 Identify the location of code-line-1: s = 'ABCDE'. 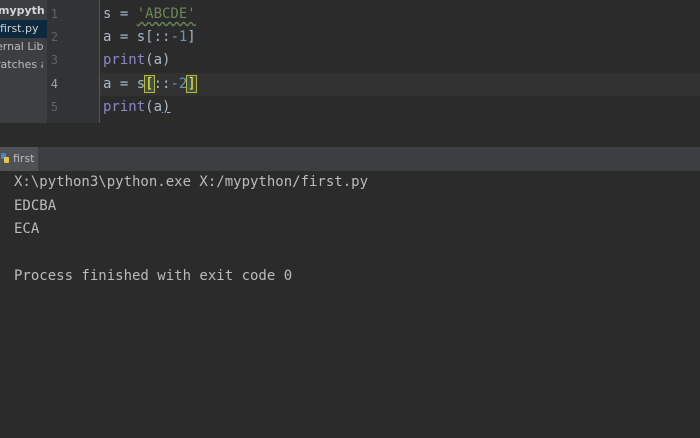
(149, 14).